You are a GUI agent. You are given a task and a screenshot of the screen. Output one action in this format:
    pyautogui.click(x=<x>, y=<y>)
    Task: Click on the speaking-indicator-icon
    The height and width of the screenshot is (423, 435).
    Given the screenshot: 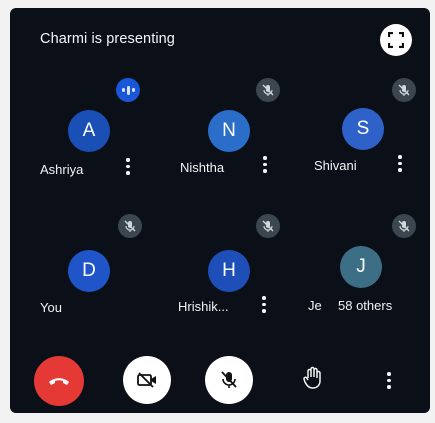 What is the action you would take?
    pyautogui.click(x=128, y=90)
    